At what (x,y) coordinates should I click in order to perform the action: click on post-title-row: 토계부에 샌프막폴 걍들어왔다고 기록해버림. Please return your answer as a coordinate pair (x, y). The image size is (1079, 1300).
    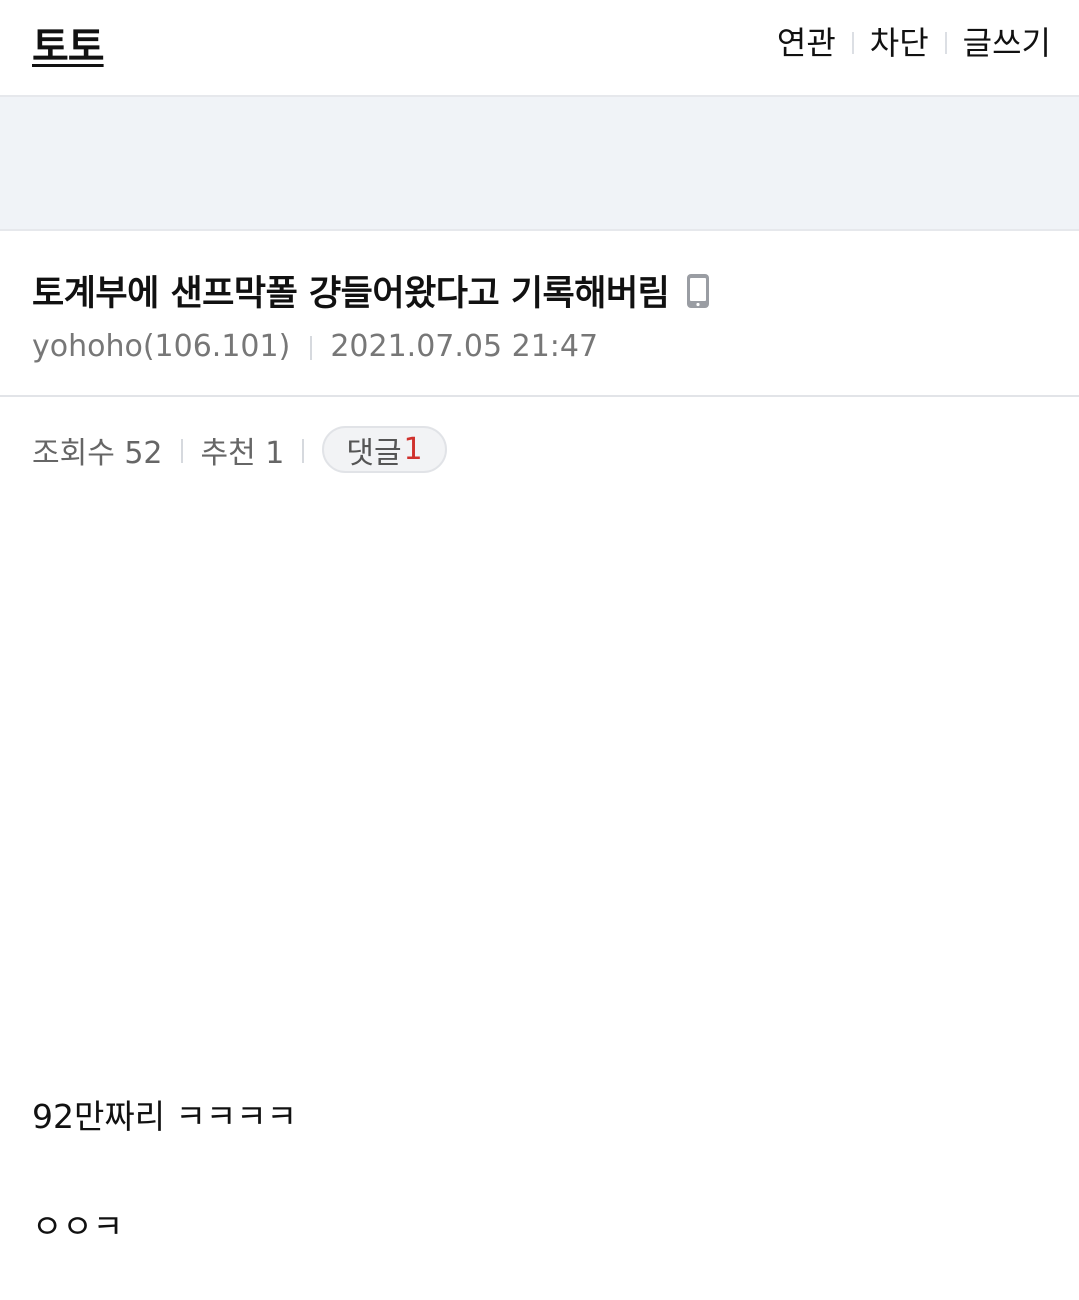
    Looking at the image, I should click on (371, 290).